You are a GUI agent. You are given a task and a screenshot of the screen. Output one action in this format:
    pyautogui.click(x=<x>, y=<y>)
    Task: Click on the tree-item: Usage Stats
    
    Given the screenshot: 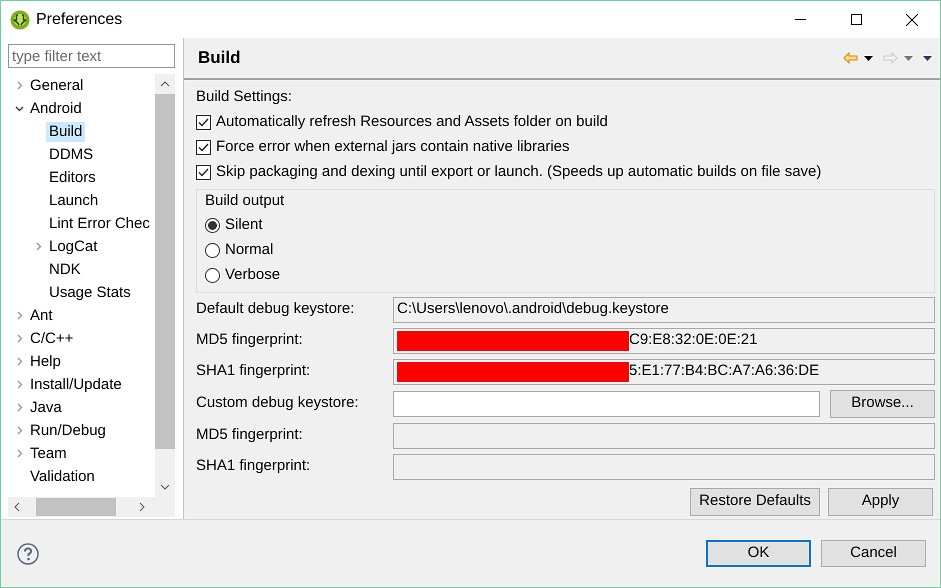 What is the action you would take?
    pyautogui.click(x=90, y=292)
    